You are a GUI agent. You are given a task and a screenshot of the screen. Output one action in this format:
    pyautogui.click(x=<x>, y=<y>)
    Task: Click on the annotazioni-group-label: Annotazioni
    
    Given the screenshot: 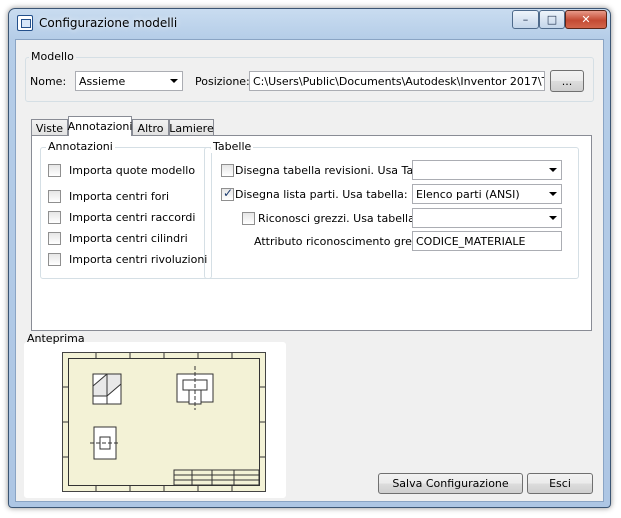 What is the action you would take?
    pyautogui.click(x=80, y=146)
    